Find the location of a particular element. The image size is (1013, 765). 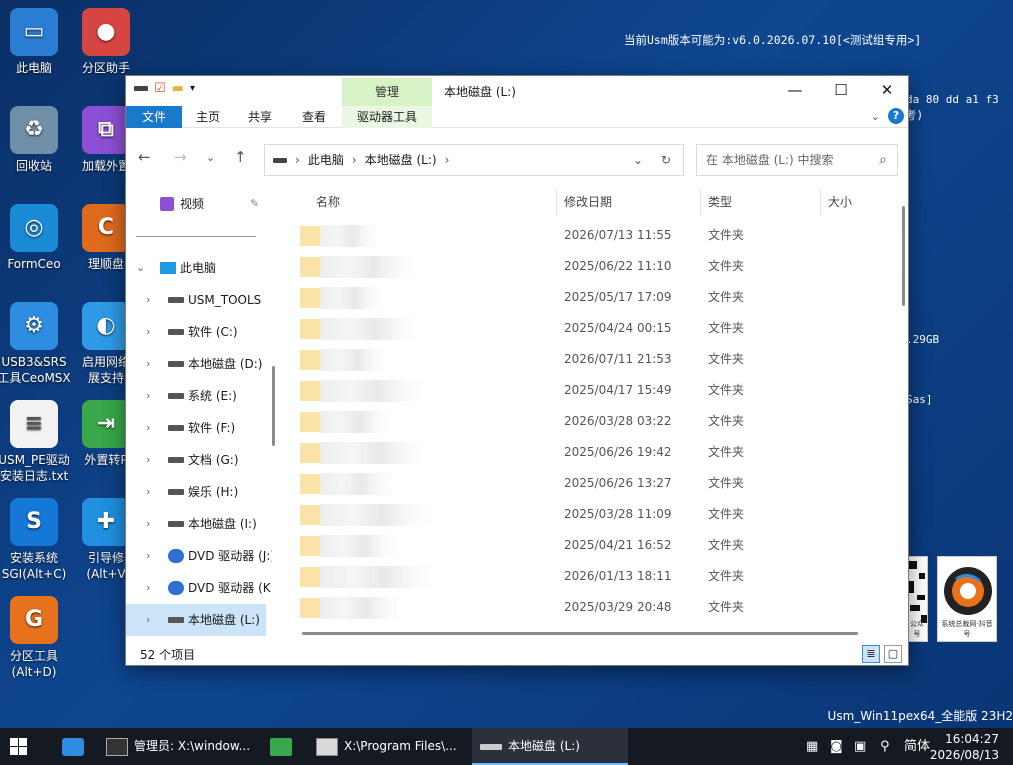

breadcrumb-drive-l: 本地磁盘 (L:) is located at coordinates (401, 160).